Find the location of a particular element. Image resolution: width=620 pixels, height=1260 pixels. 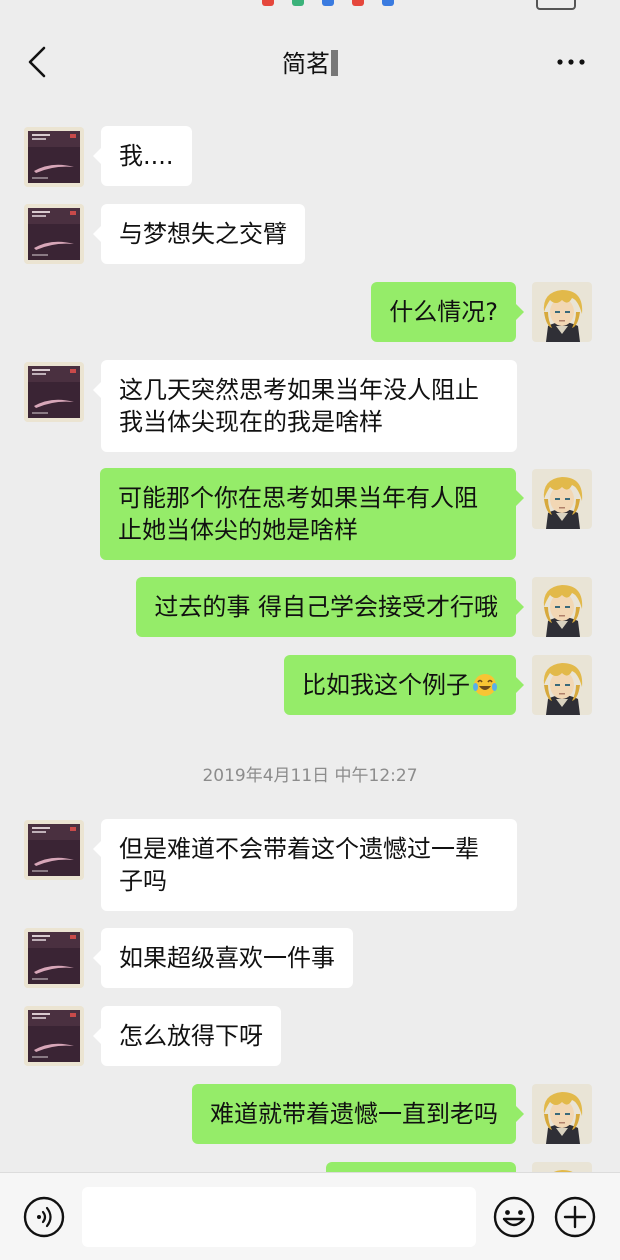

smiley-icon is located at coordinates (514, 1217).